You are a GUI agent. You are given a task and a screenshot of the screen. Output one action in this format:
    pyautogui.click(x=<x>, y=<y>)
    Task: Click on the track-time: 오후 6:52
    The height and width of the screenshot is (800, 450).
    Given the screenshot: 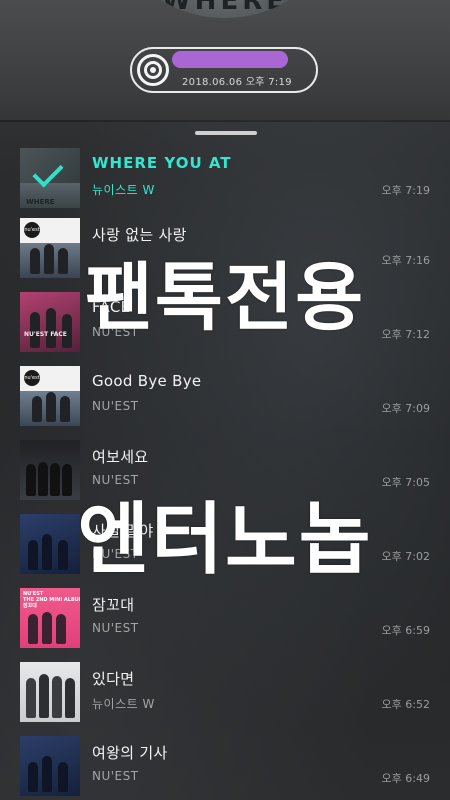 What is the action you would take?
    pyautogui.click(x=405, y=704)
    